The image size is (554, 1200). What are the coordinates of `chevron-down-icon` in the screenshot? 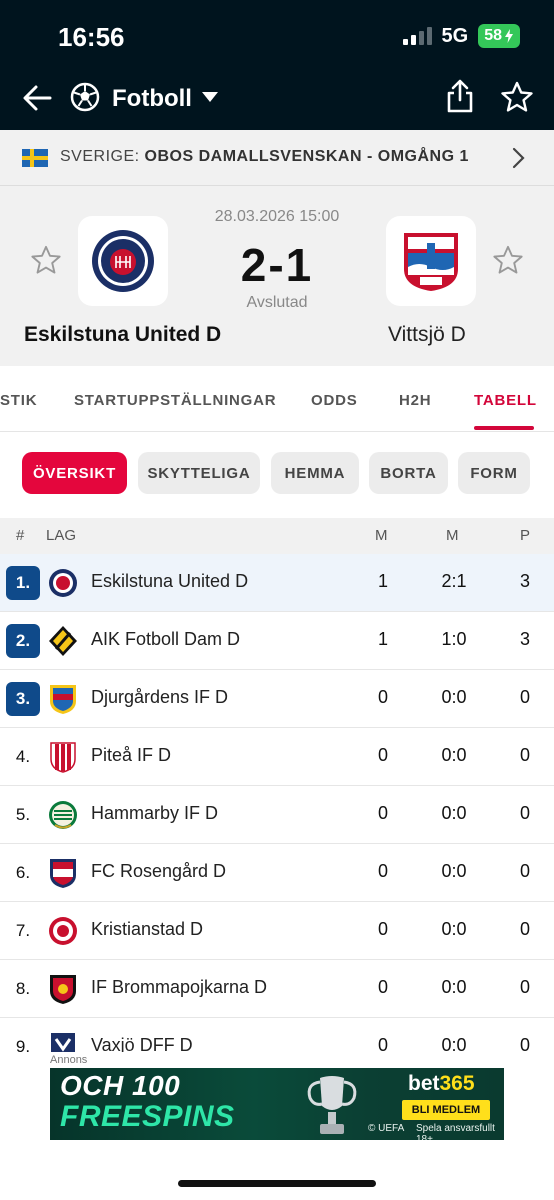 It's located at (210, 97).